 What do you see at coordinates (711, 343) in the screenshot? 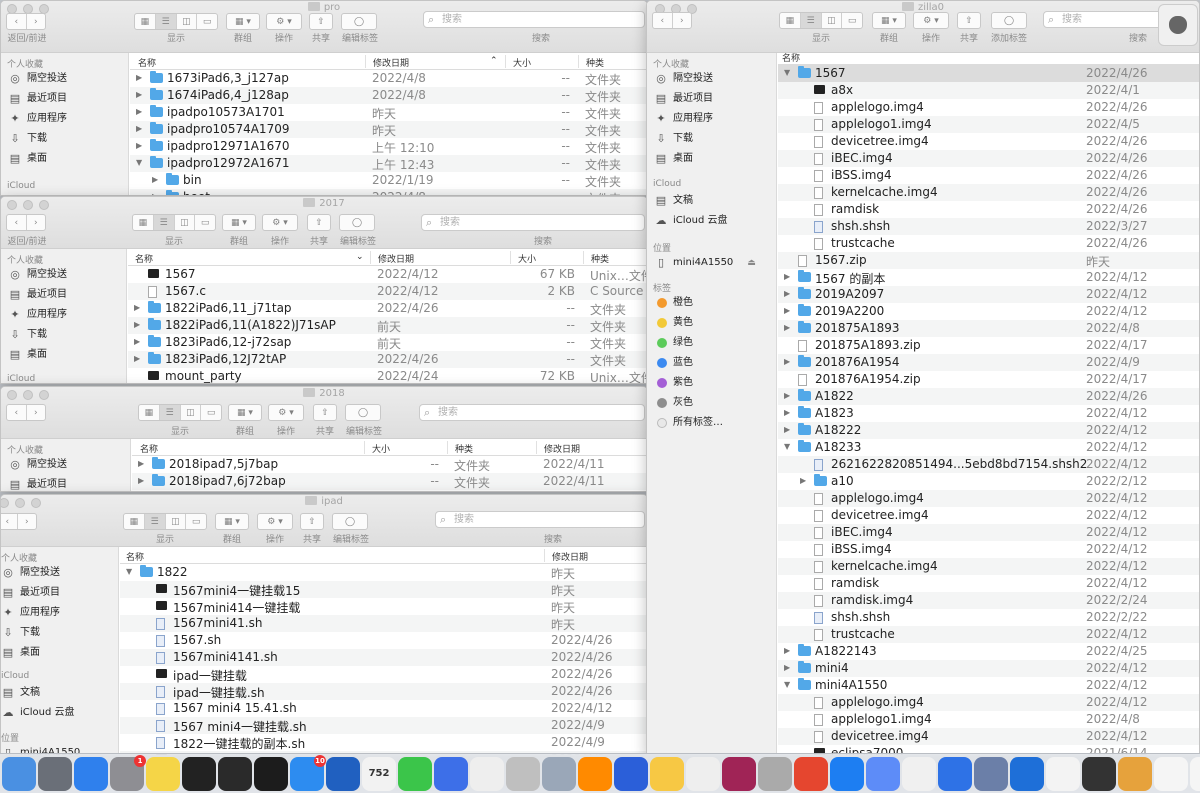
I see `sidebar-tag: 绿色` at bounding box center [711, 343].